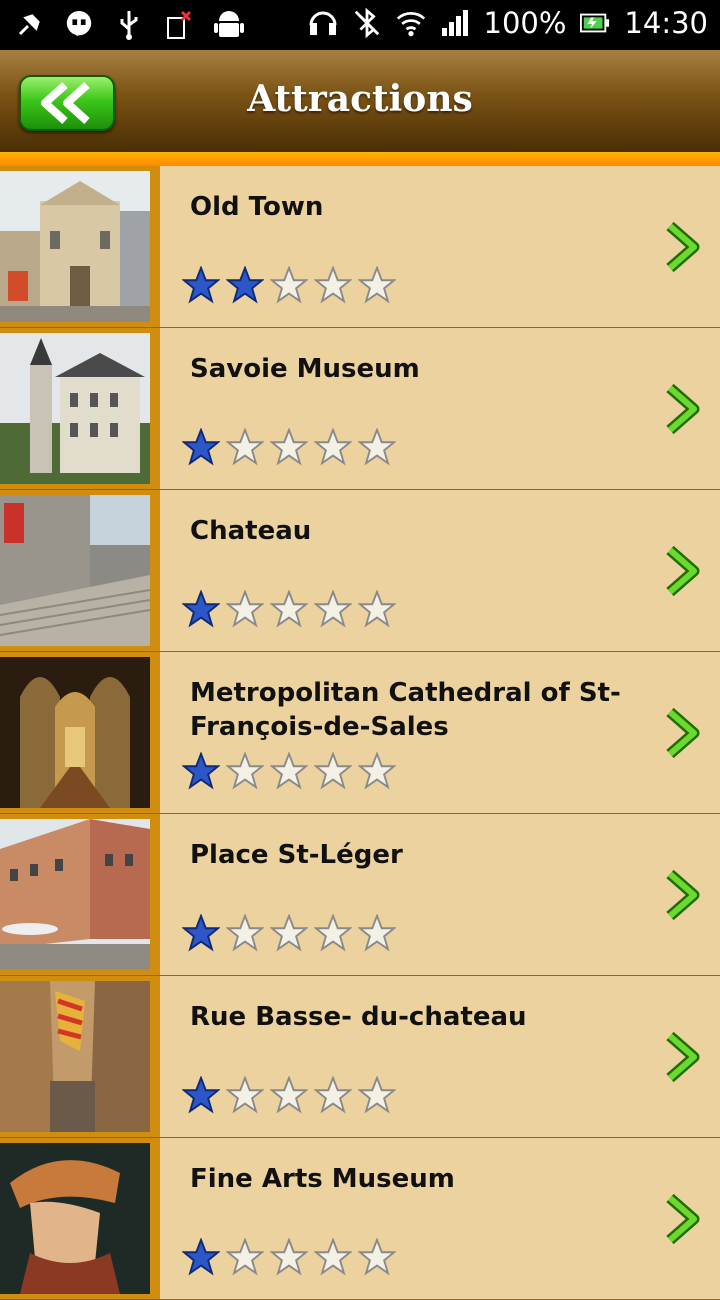 The width and height of the screenshot is (720, 1300). Describe the element at coordinates (323, 23) in the screenshot. I see `headset-icon` at that location.